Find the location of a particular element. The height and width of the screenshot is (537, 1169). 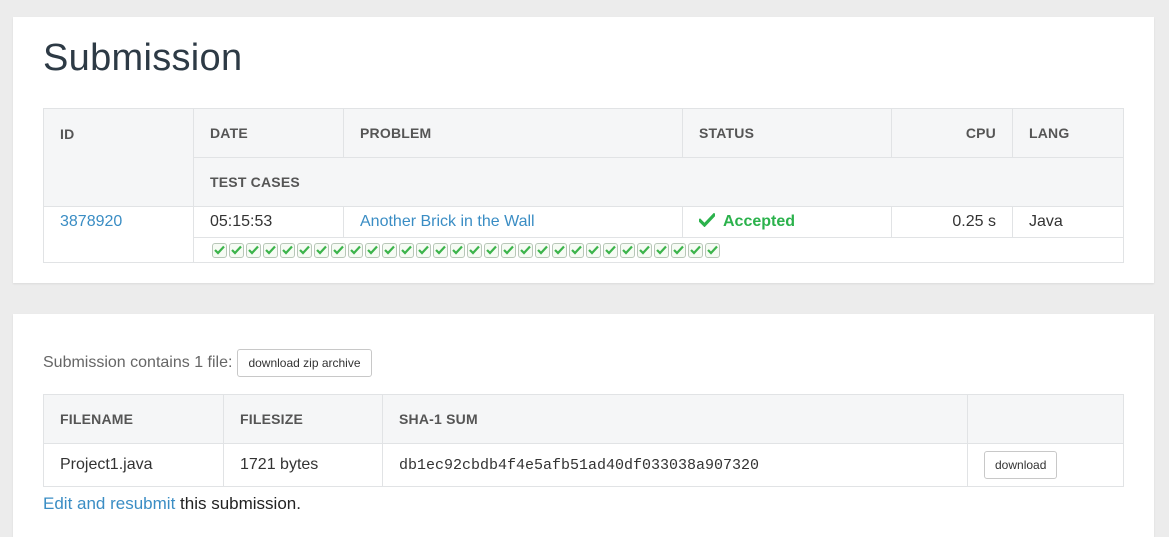

submission-id-cell: 3878920 is located at coordinates (118, 234).